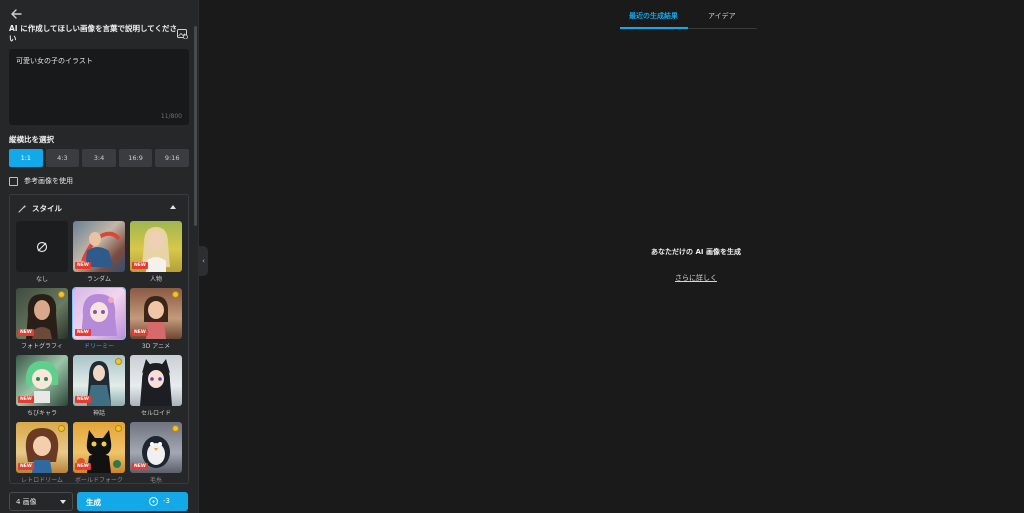  Describe the element at coordinates (155, 413) in the screenshot. I see `style-label: セルロイド` at that location.